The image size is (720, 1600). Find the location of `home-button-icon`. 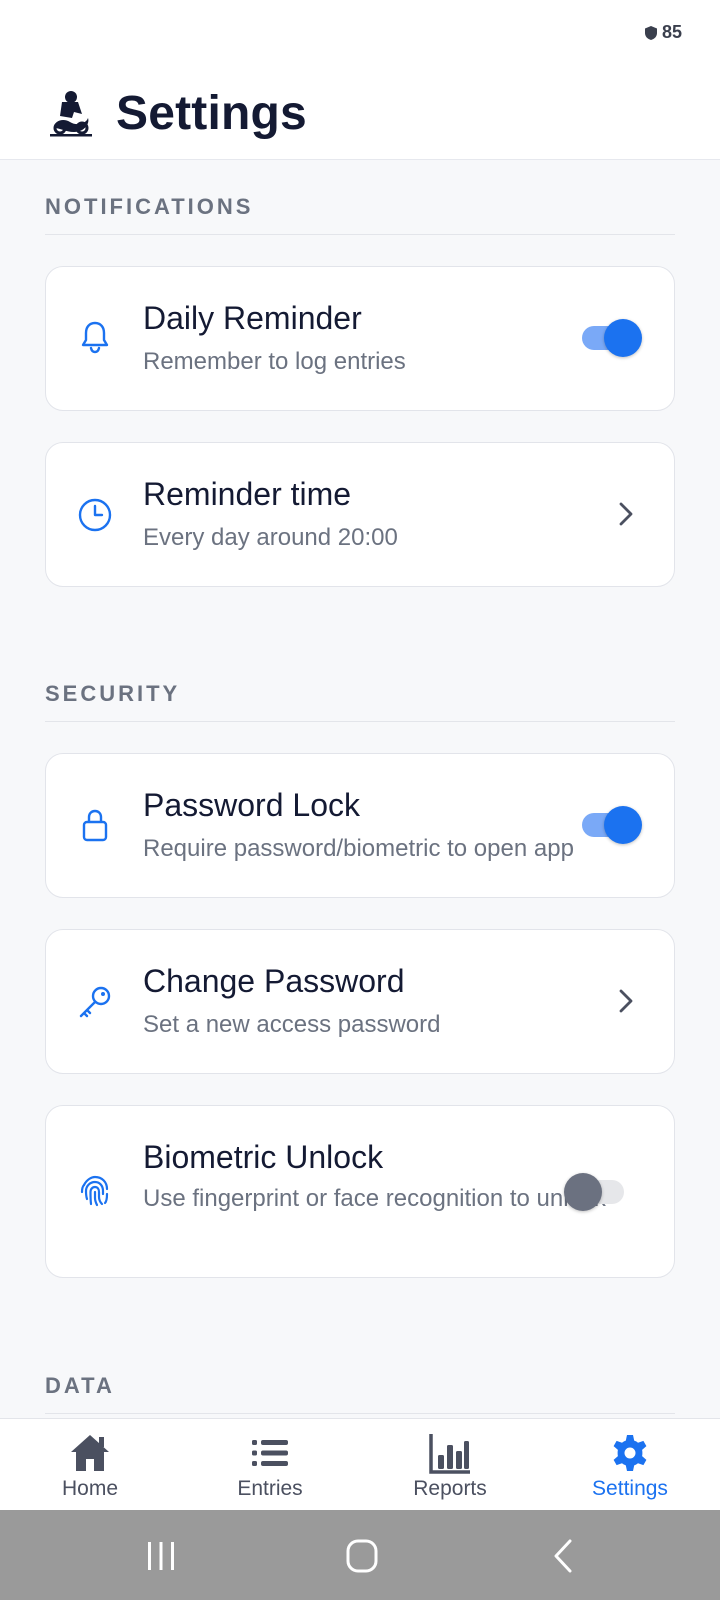

home-button-icon is located at coordinates (362, 1556).